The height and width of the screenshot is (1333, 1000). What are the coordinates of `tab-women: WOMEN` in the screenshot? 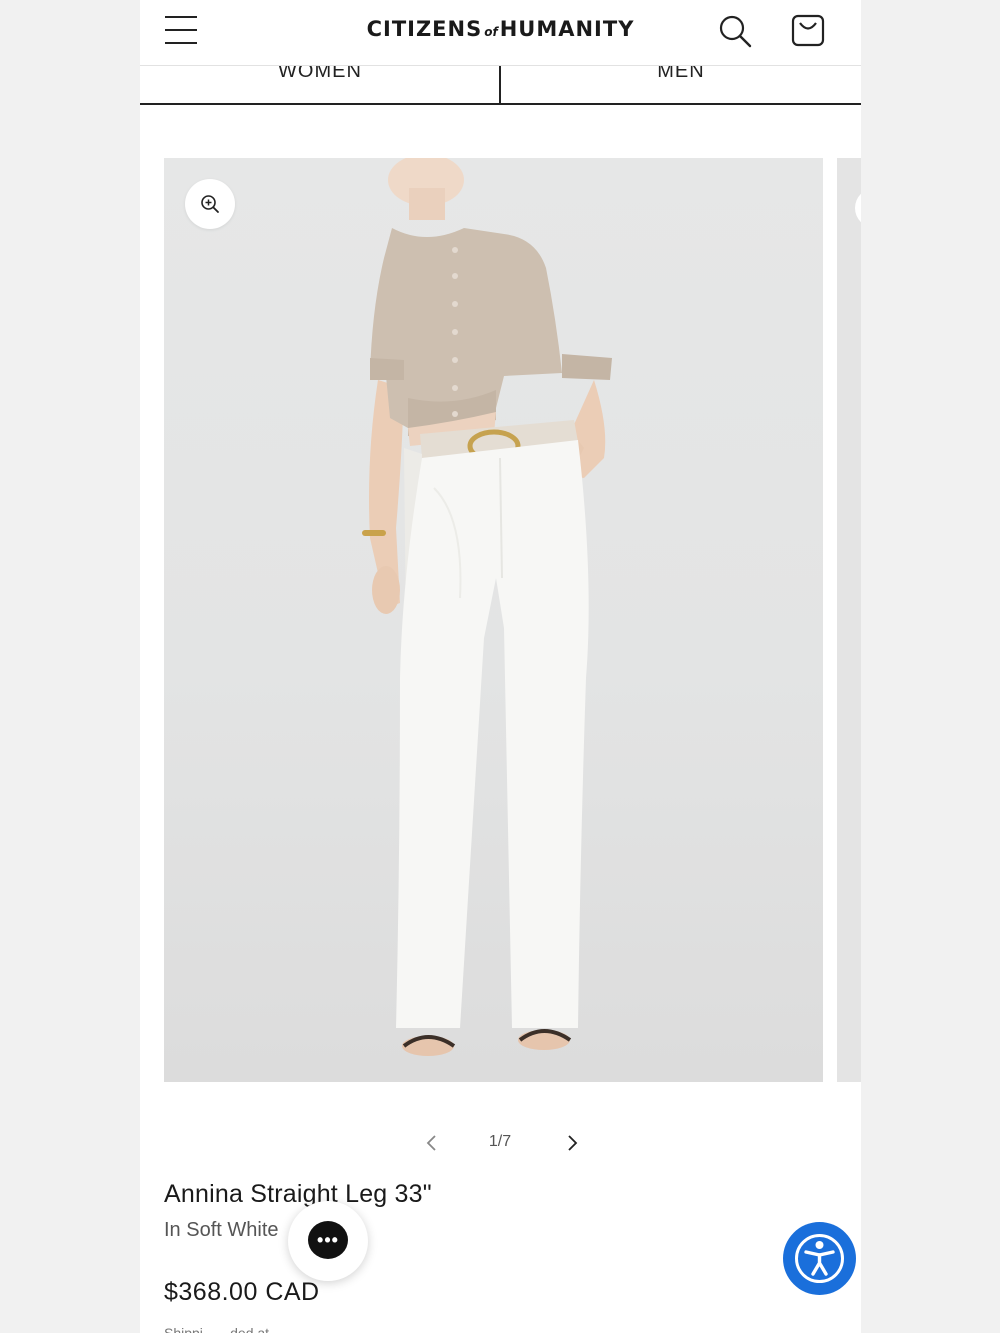 It's located at (320, 84).